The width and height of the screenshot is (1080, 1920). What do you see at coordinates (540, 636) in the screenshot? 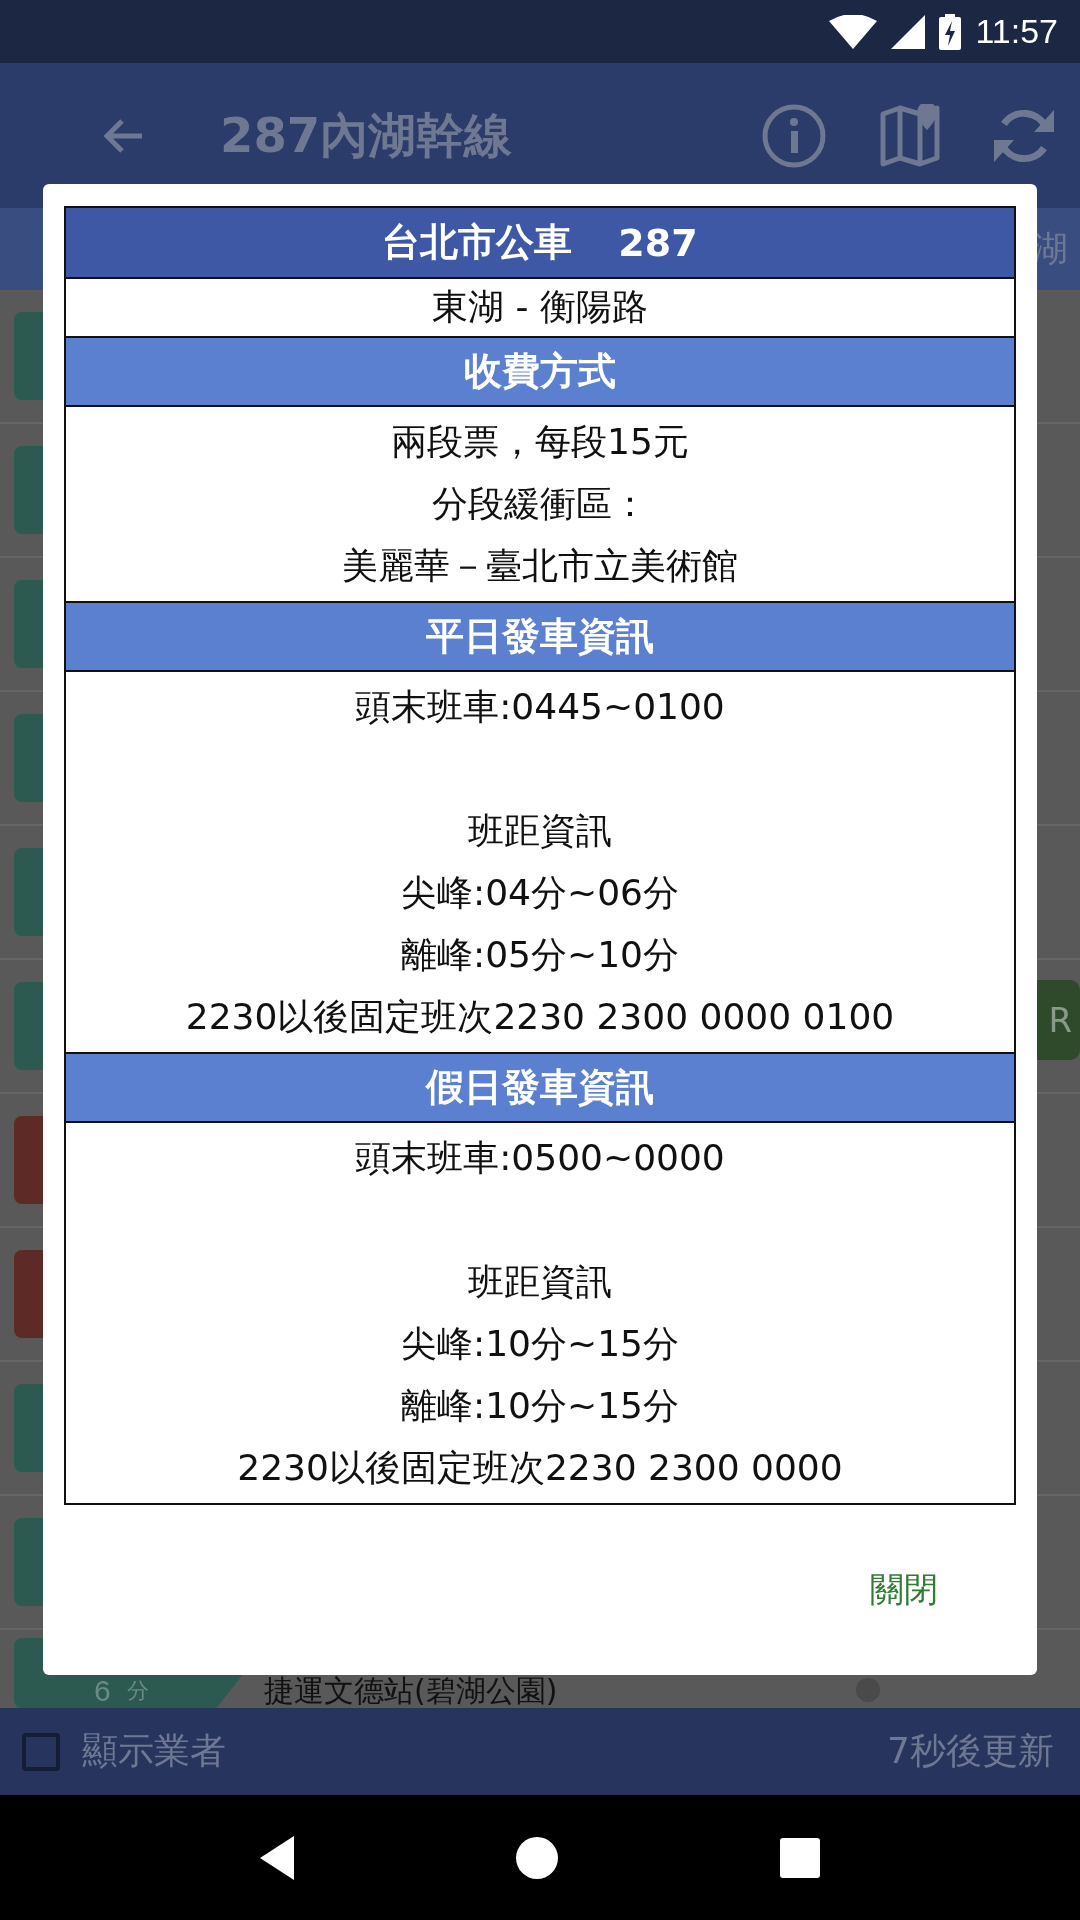
I see `section-heading: 平日發車資訊` at bounding box center [540, 636].